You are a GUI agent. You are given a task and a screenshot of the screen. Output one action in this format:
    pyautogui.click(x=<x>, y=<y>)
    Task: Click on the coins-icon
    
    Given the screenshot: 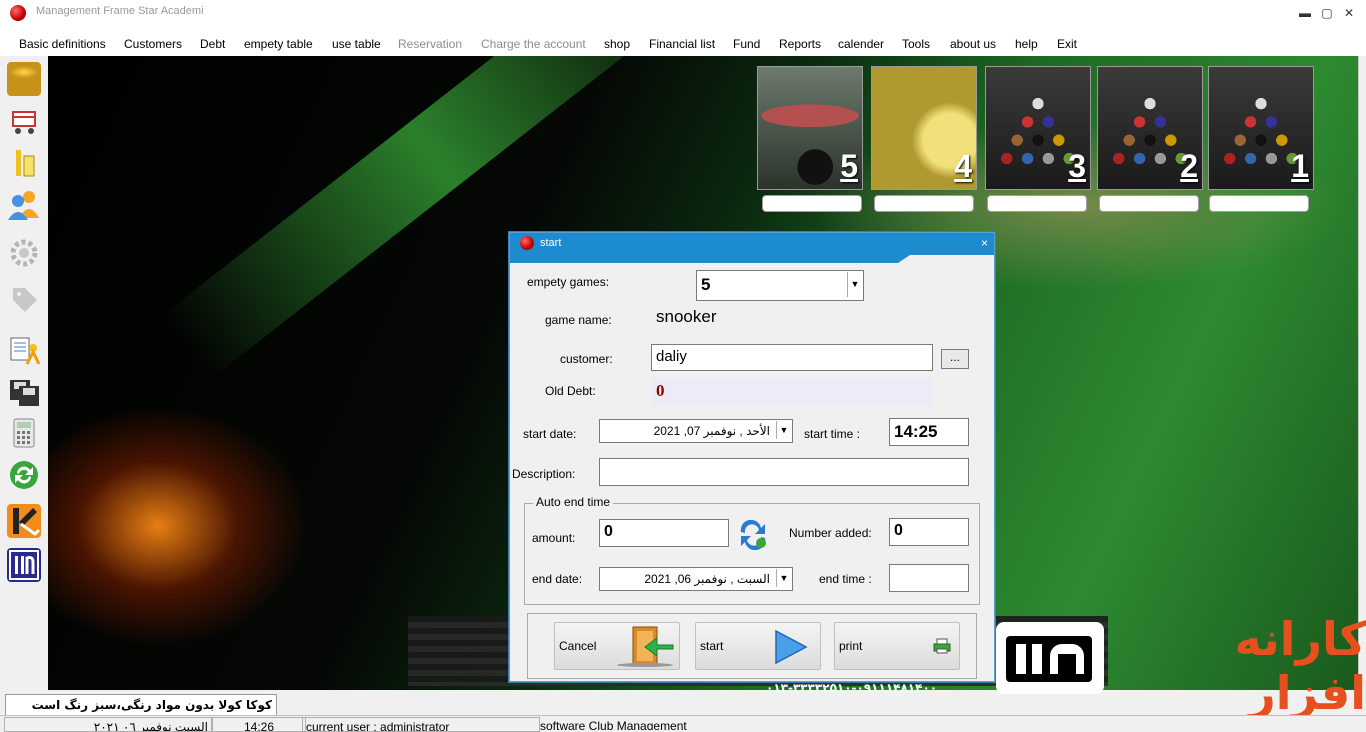 What is the action you would take?
    pyautogui.click(x=24, y=79)
    